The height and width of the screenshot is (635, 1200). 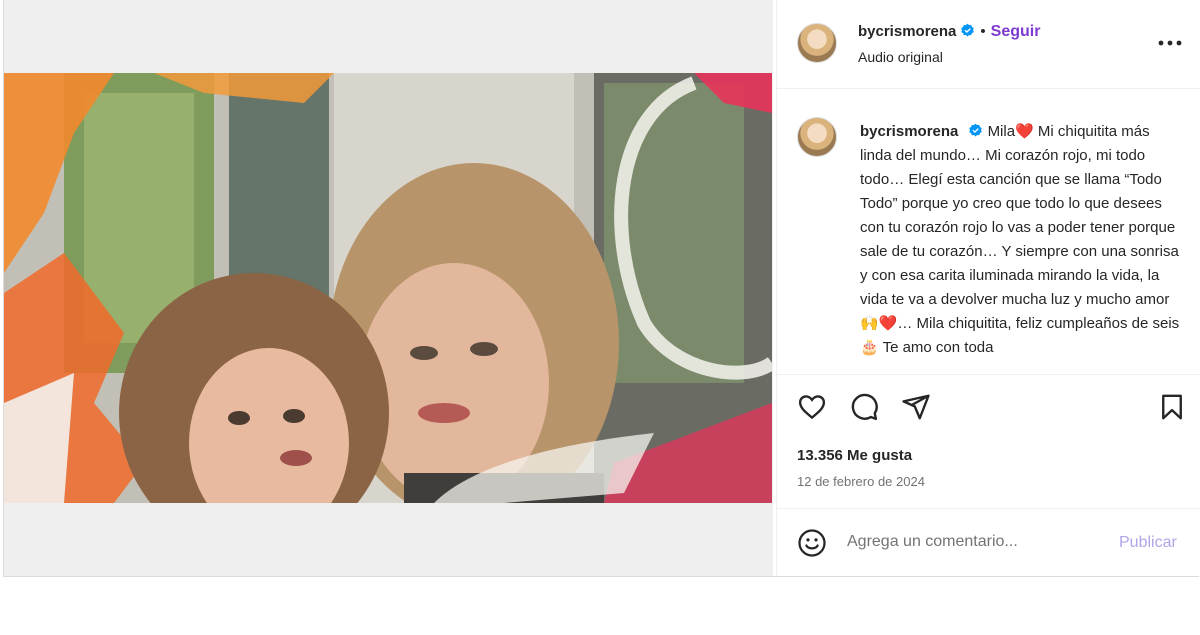 I want to click on more-options-icon, so click(x=1170, y=43).